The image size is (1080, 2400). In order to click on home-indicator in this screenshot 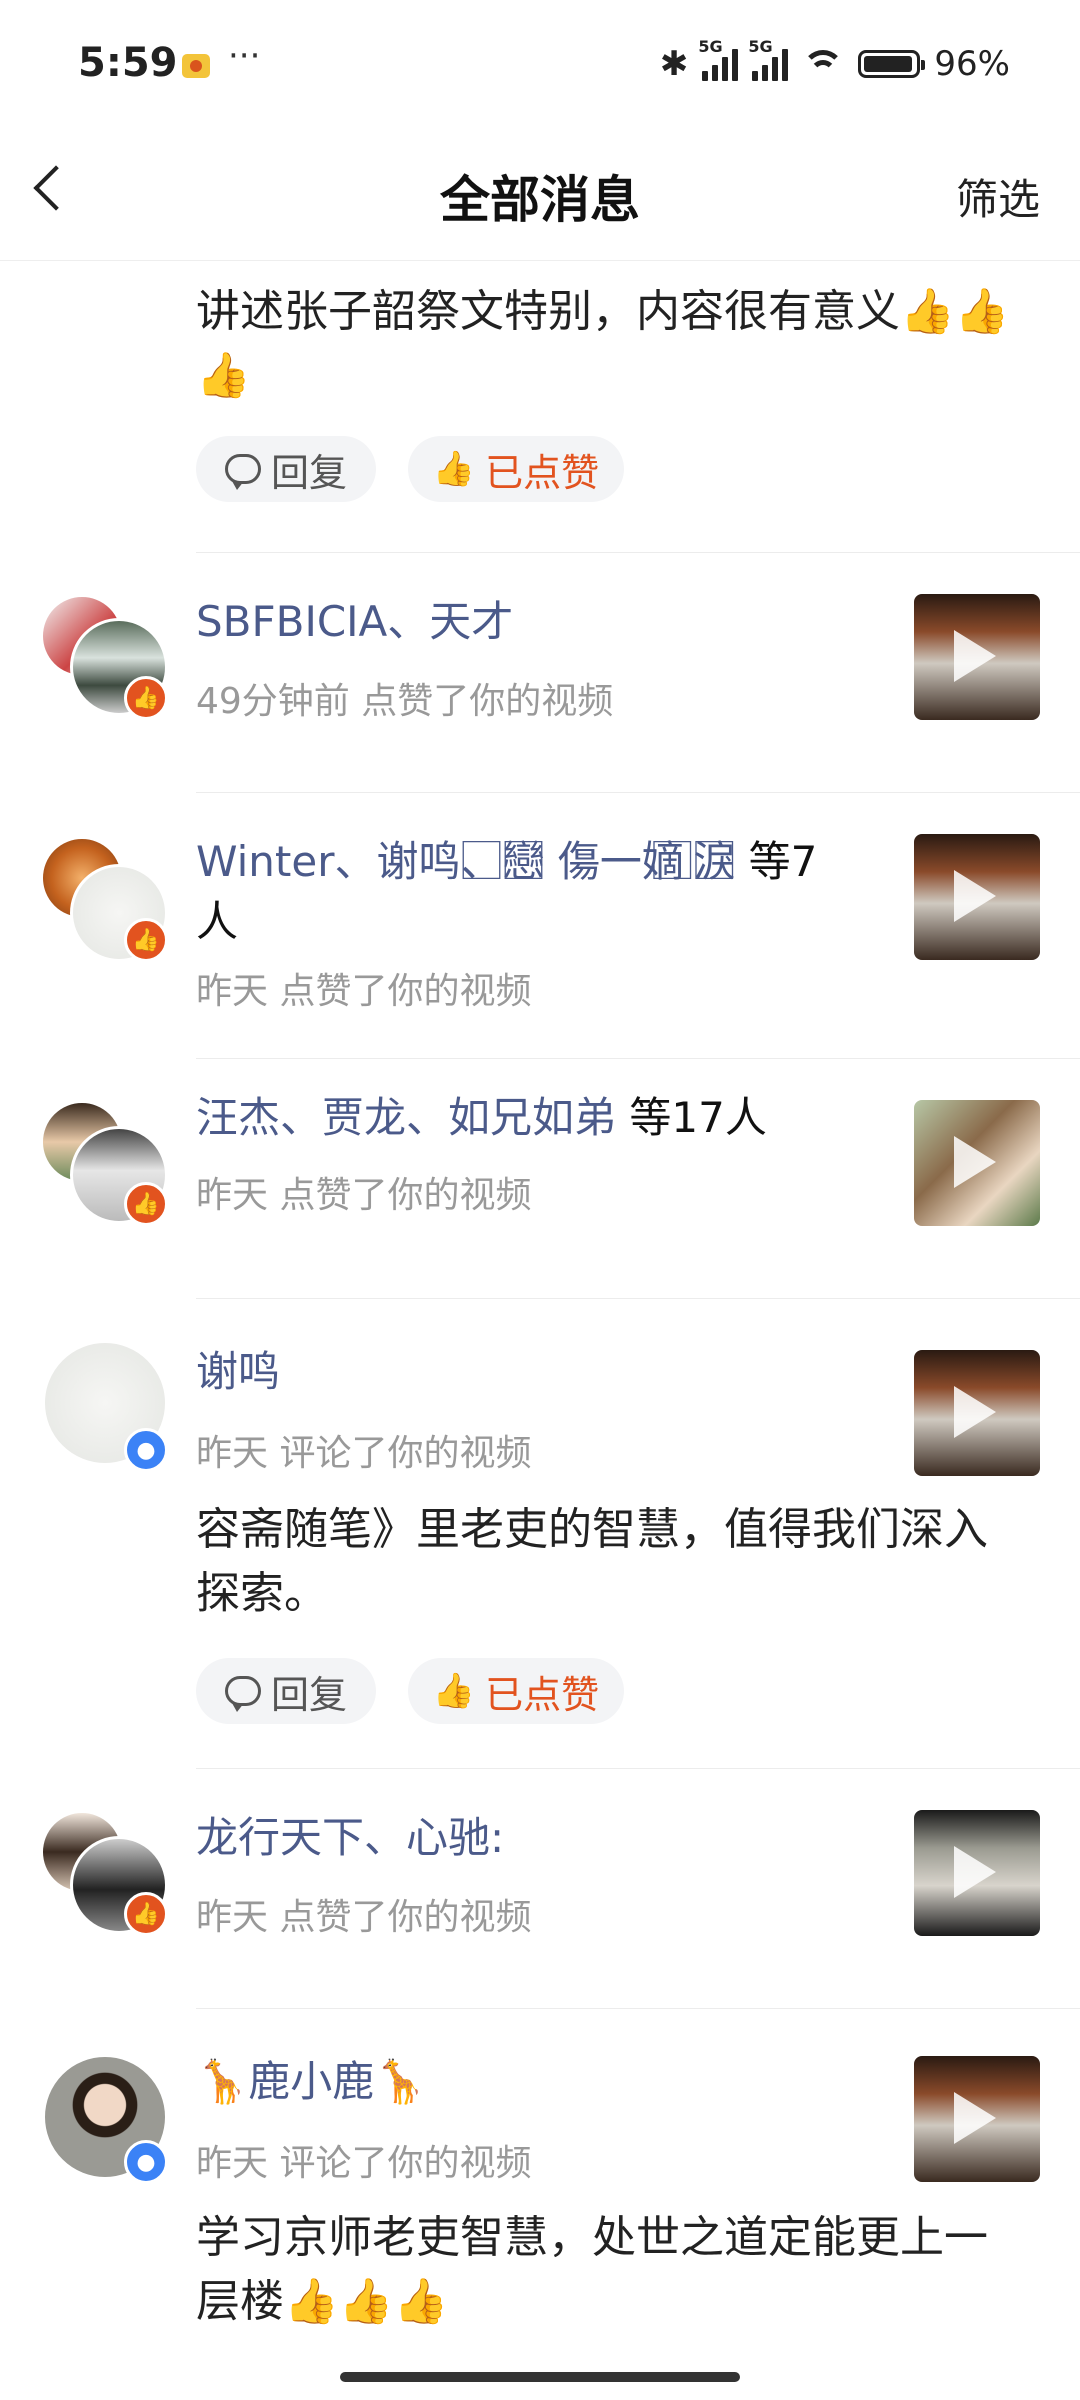, I will do `click(540, 2377)`.